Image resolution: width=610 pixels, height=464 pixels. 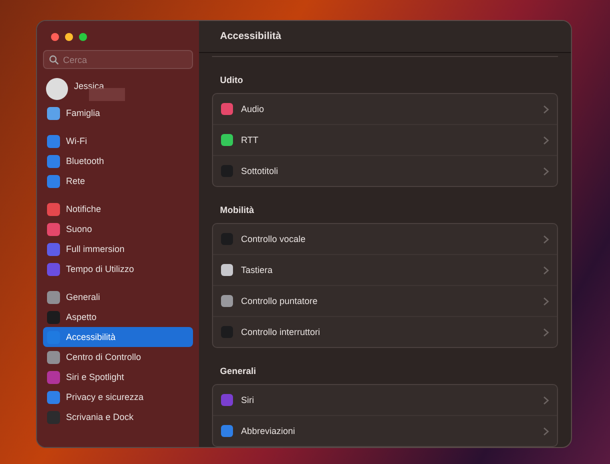 What do you see at coordinates (238, 371) in the screenshot?
I see `section-title: Generali` at bounding box center [238, 371].